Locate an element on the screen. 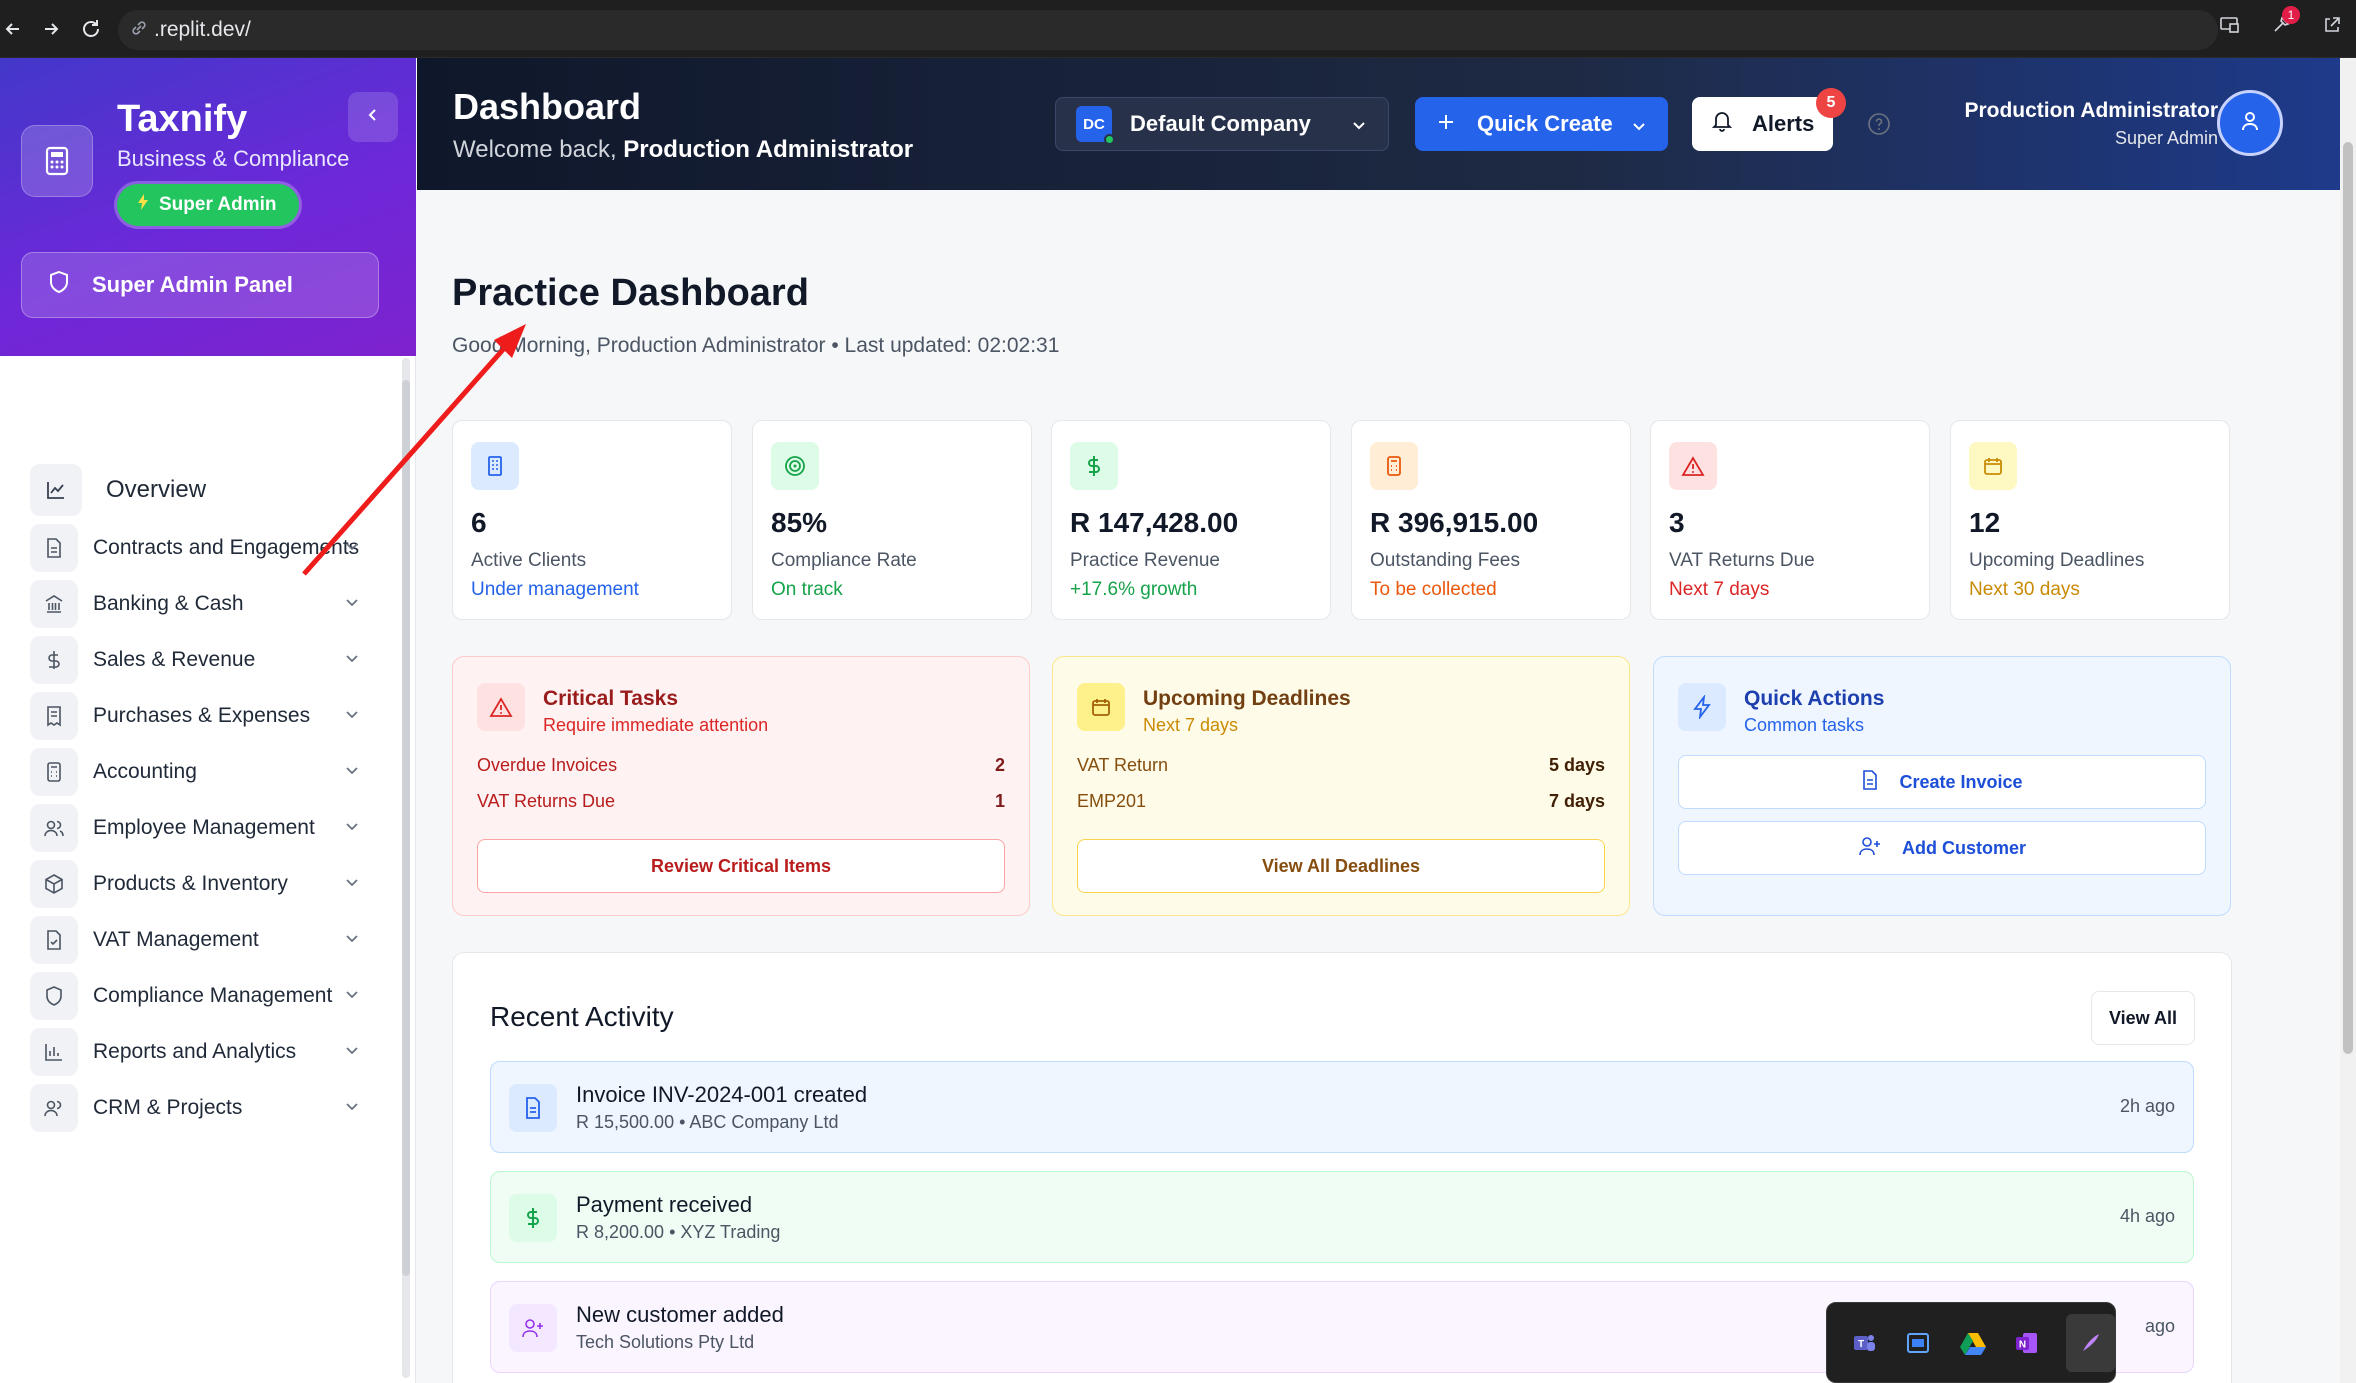  cast-icon is located at coordinates (2229, 27).